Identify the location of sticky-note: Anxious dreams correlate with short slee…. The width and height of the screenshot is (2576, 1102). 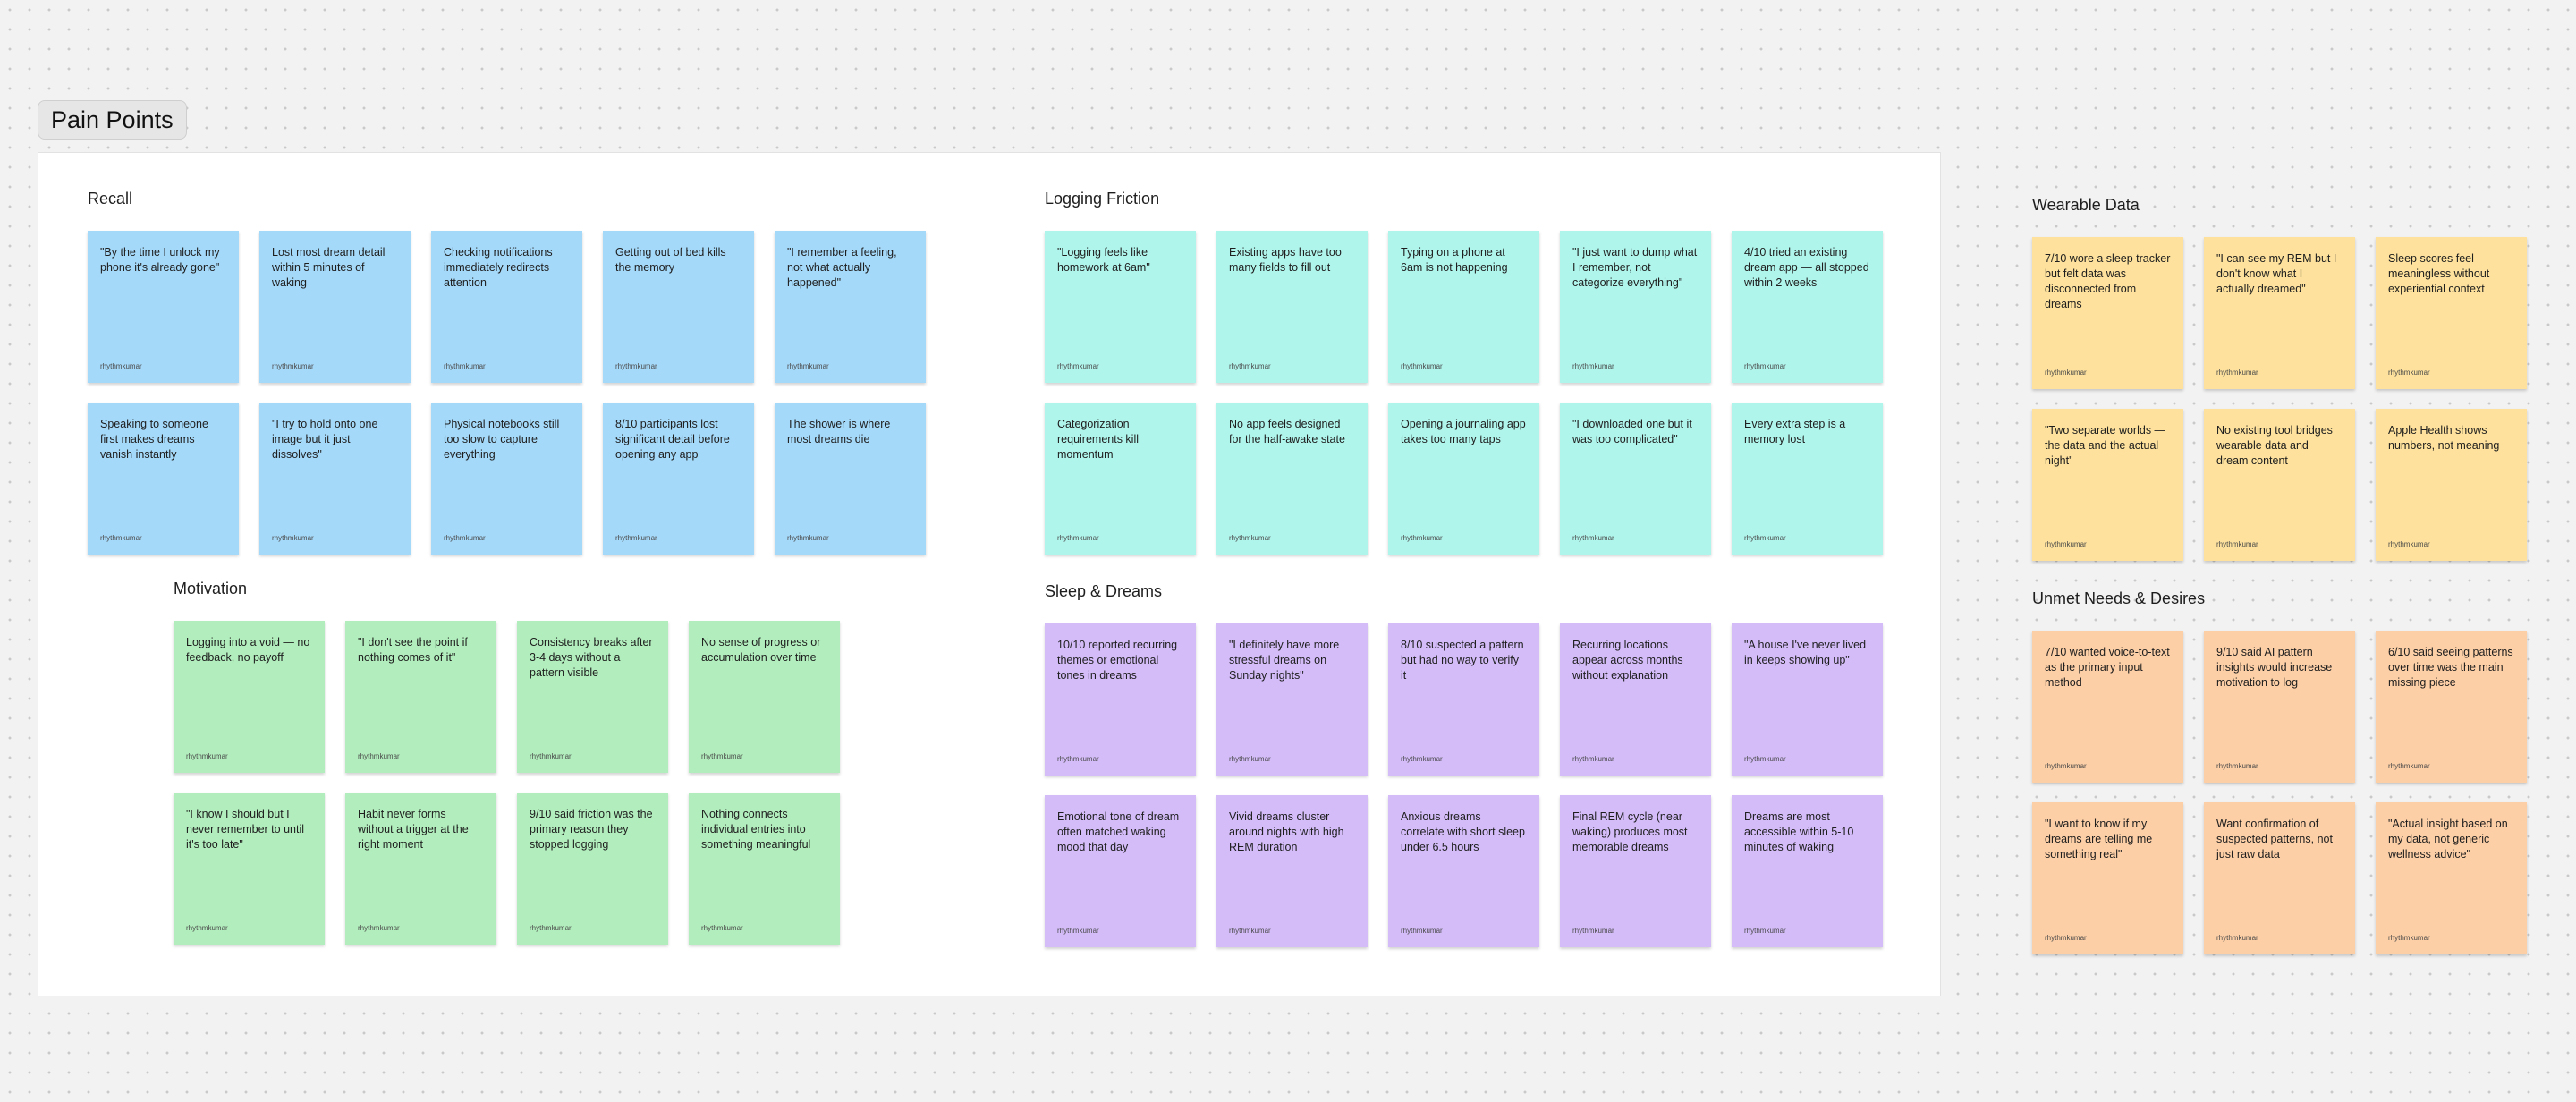
(1463, 871).